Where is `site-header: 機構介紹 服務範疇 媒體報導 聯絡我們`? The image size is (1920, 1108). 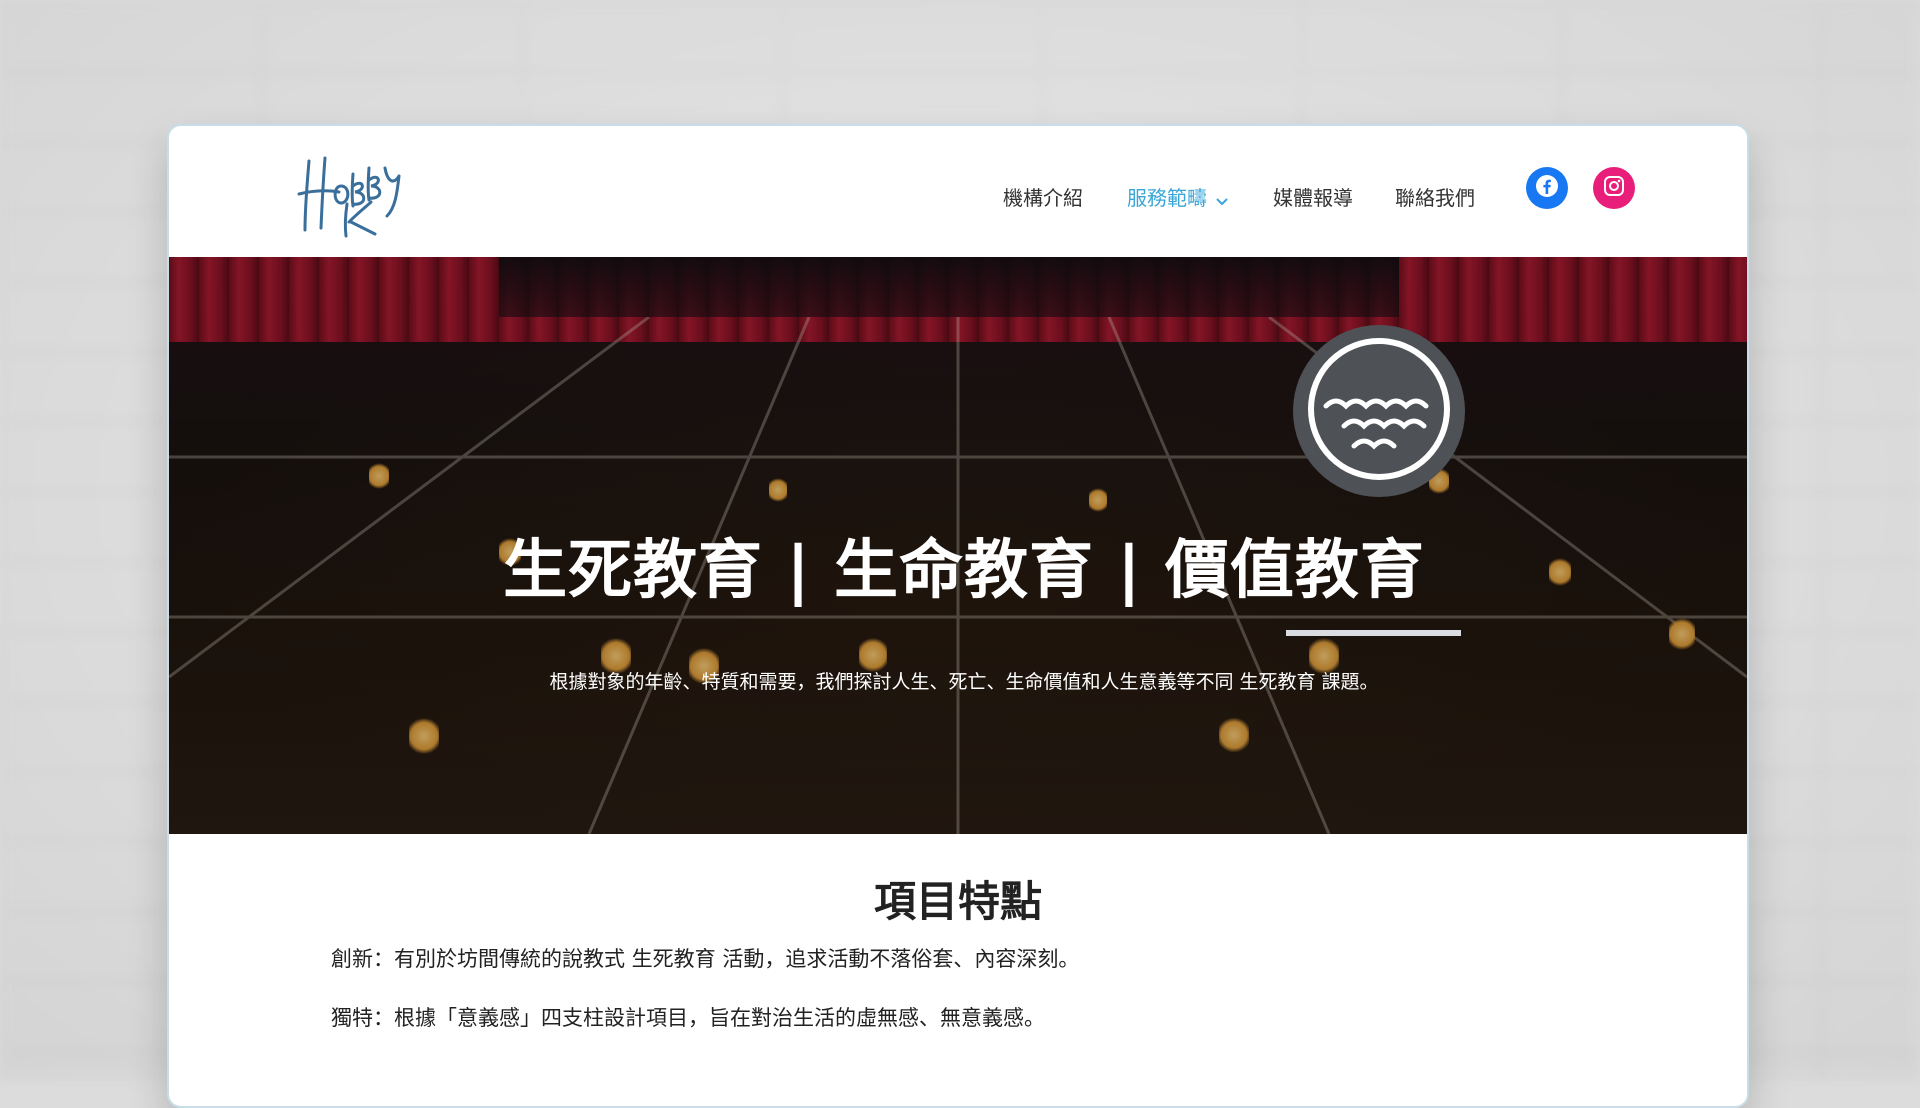
site-header: 機構介紹 服務範疇 媒體報導 聯絡我們 is located at coordinates (958, 191).